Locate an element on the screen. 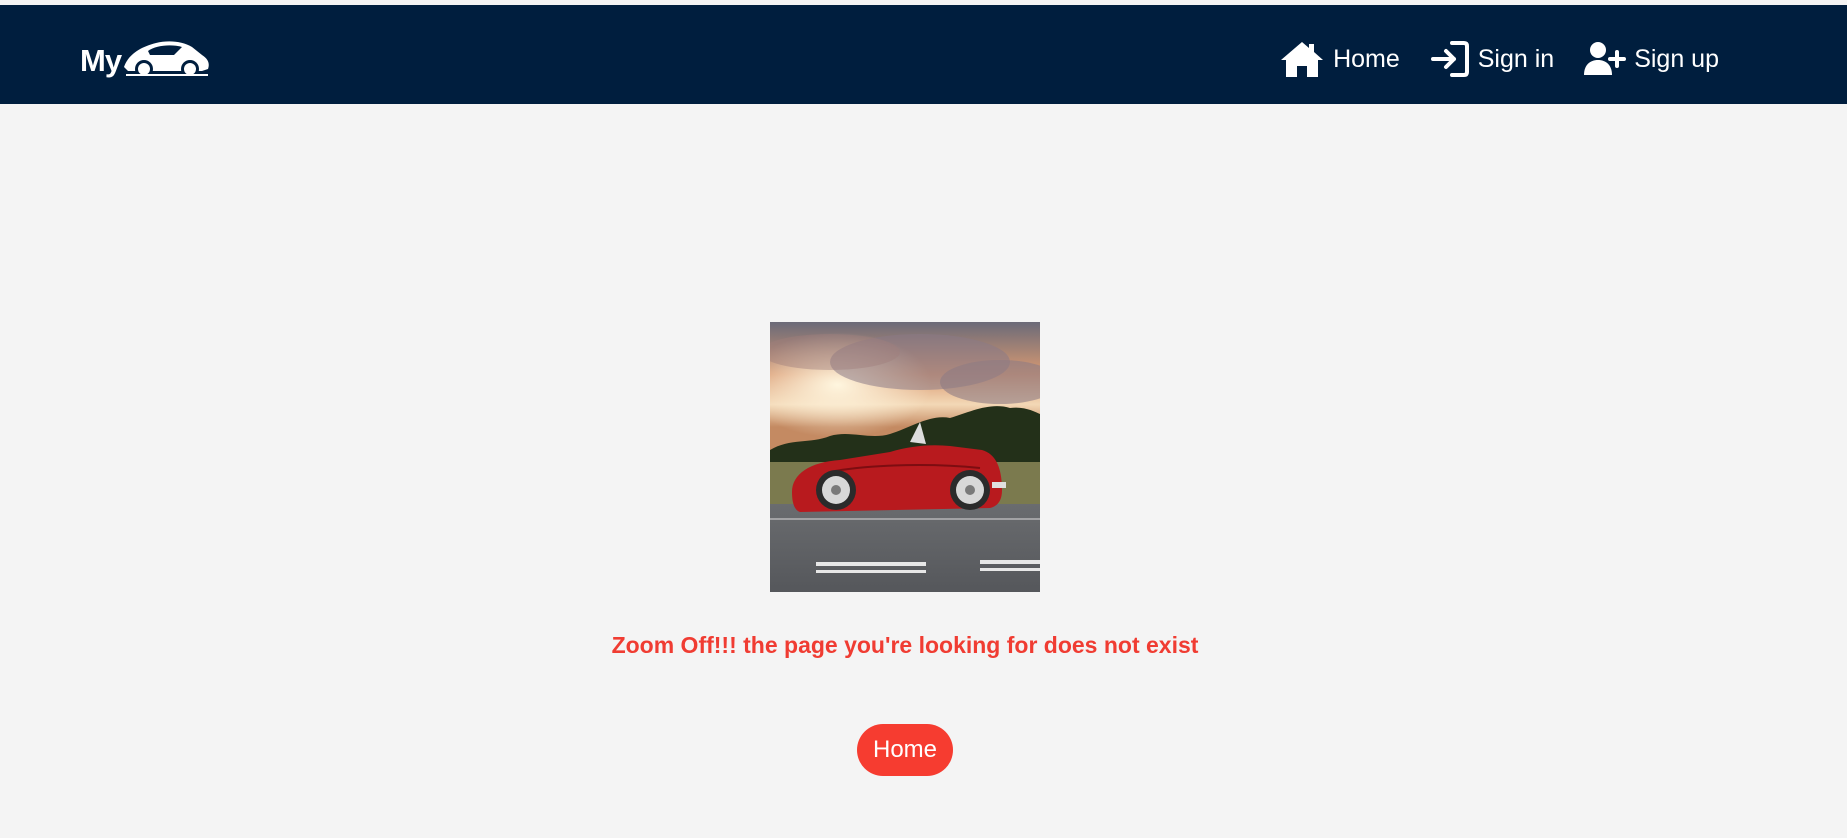 The width and height of the screenshot is (1847, 838). nav-sign-up-link: Sign up is located at coordinates (1651, 59).